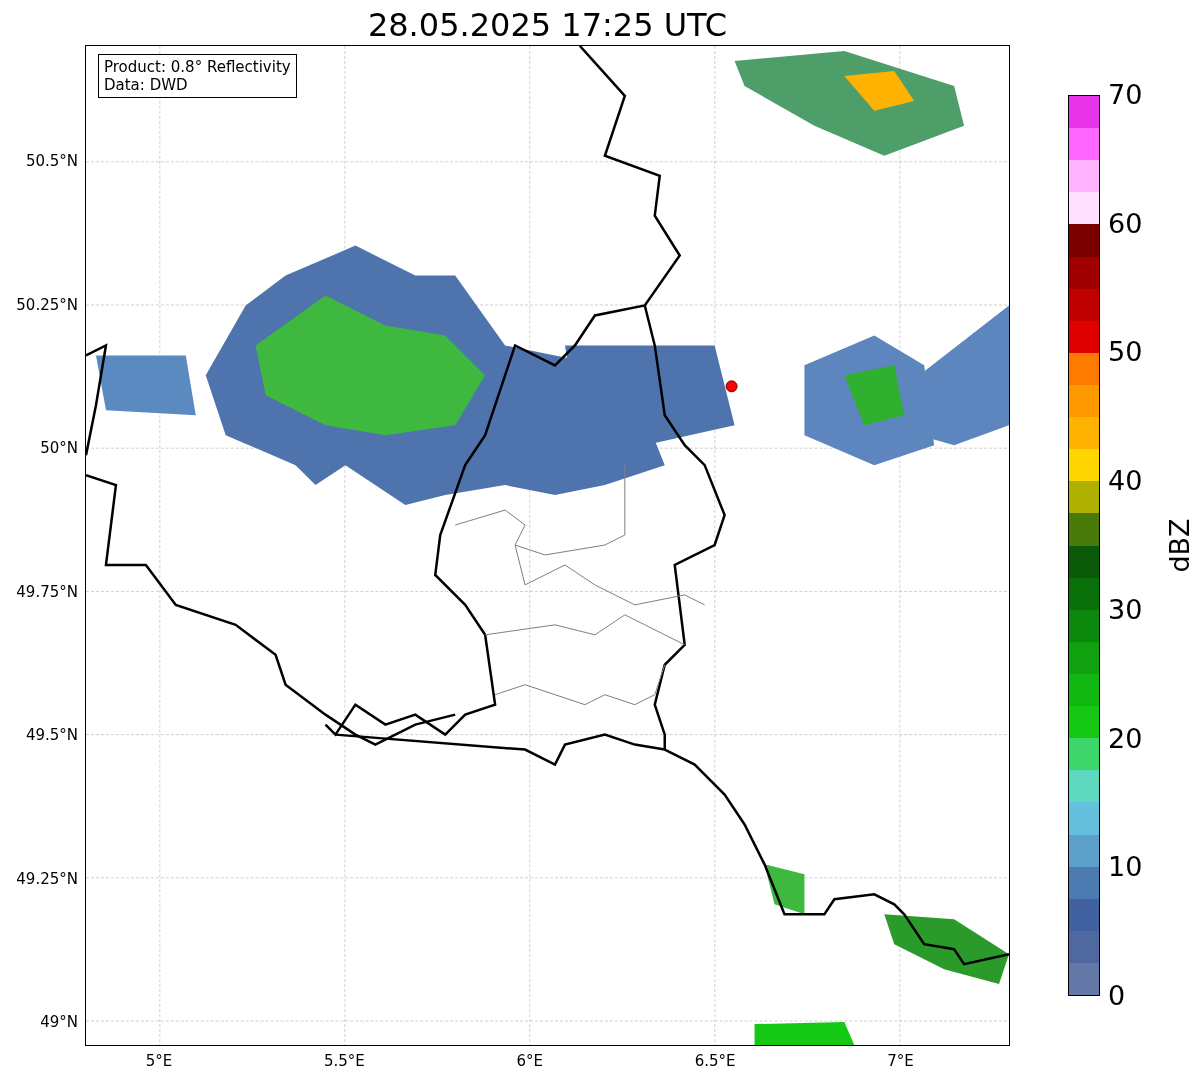 This screenshot has height=1081, width=1202. What do you see at coordinates (1125, 609) in the screenshot?
I see `colorbar-tick-label: 30` at bounding box center [1125, 609].